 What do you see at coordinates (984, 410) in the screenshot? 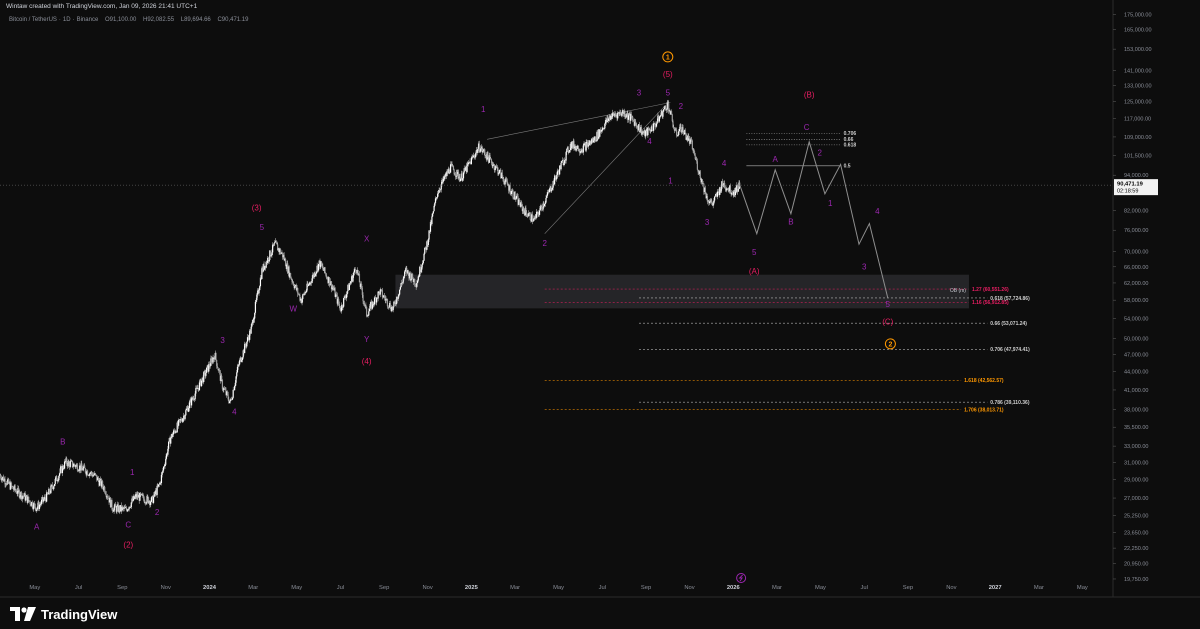
I see `fib-label-11: 1.706 (38,013.71)` at bounding box center [984, 410].